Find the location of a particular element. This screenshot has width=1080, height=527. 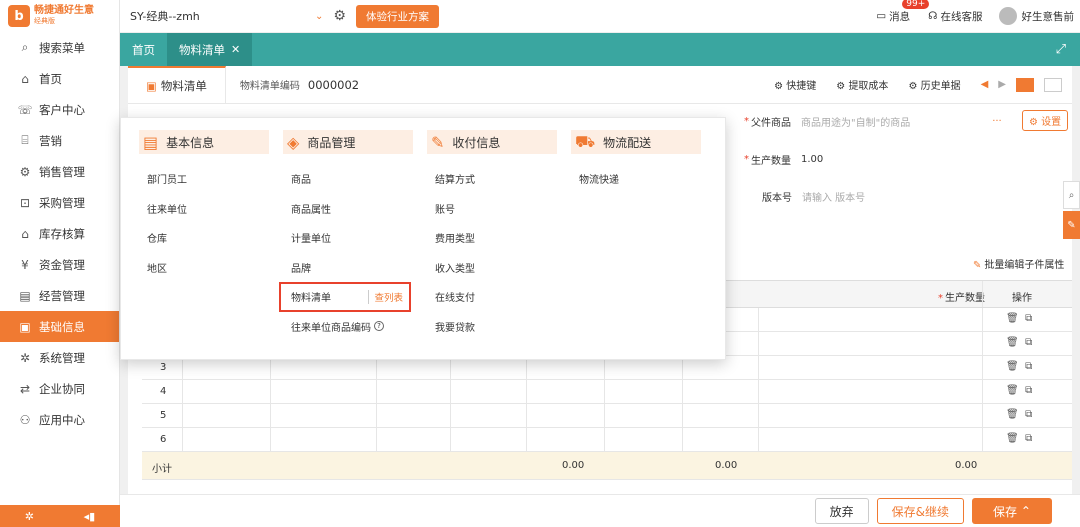

user-menu: 好生意售前 is located at coordinates (1036, 16).